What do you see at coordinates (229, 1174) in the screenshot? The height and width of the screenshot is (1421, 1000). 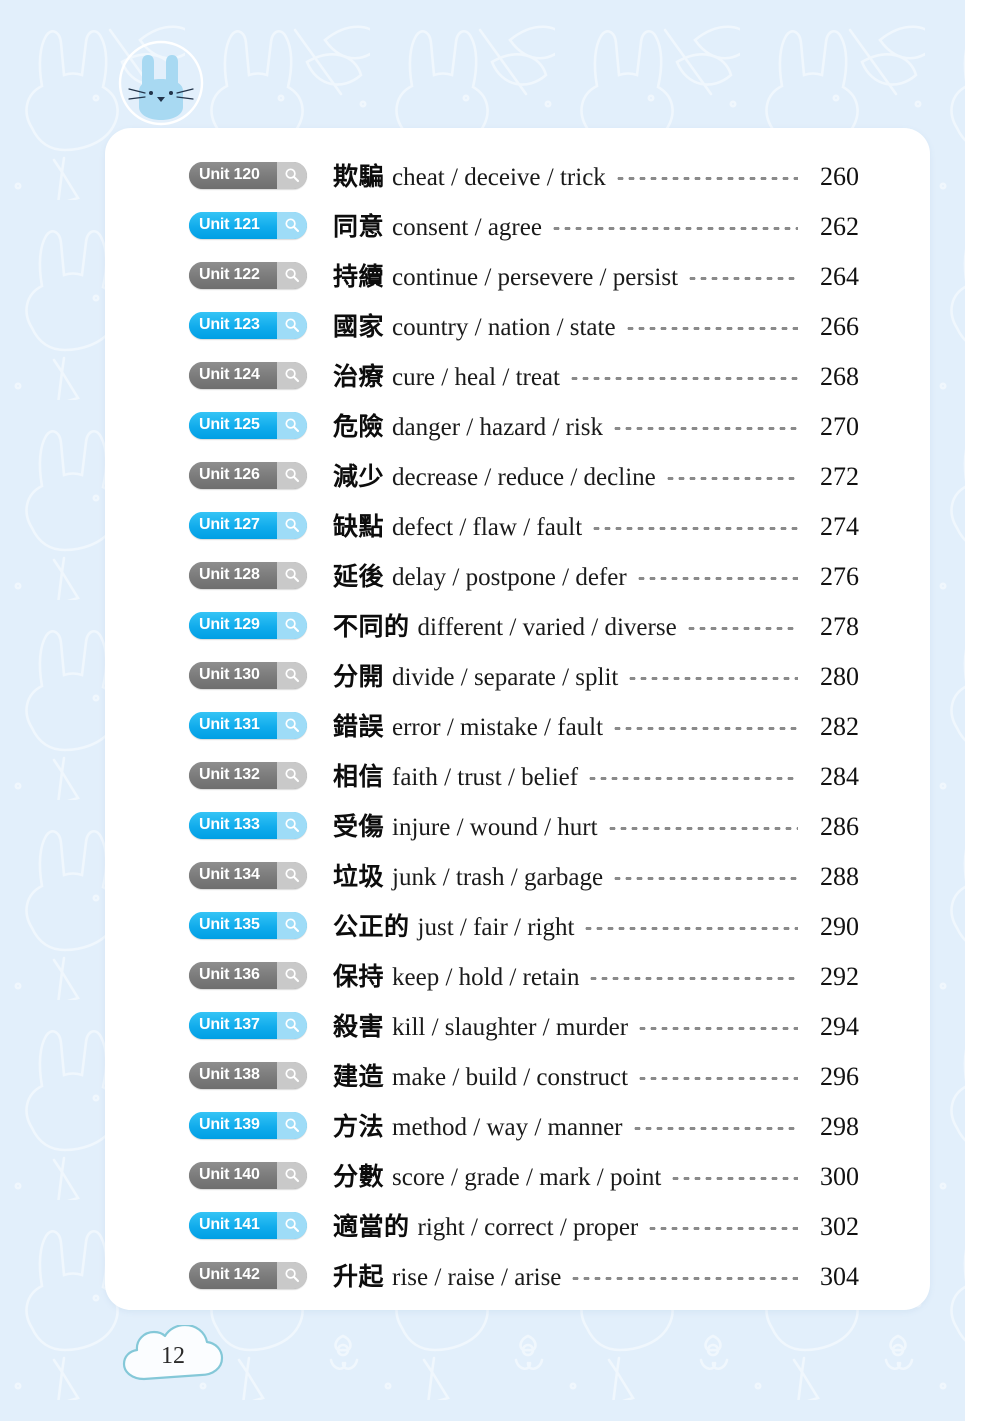 I see `unit-badge-label: Unit 140` at bounding box center [229, 1174].